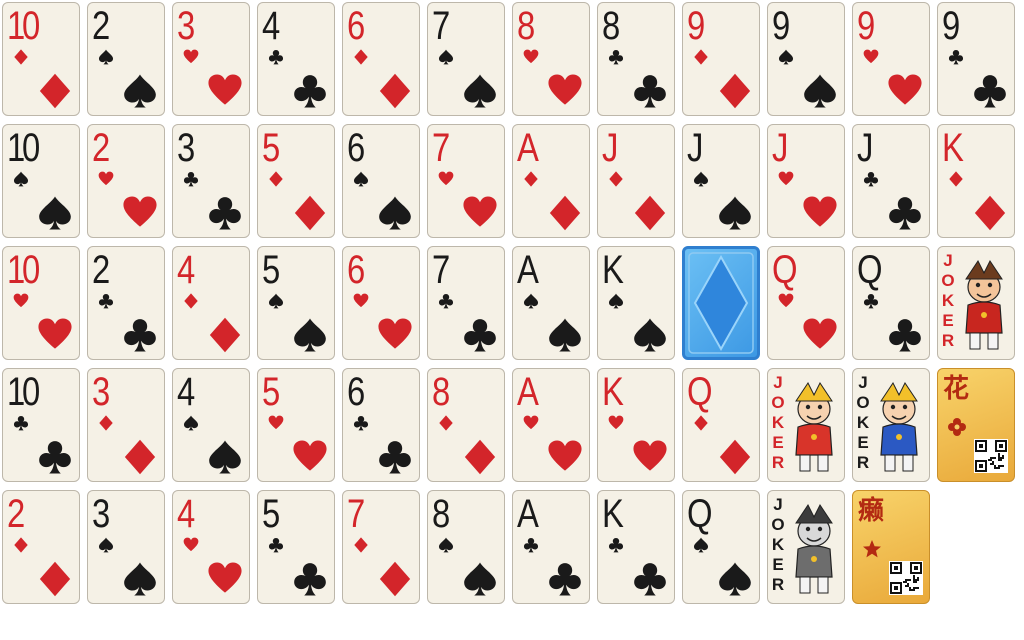  Describe the element at coordinates (891, 303) in the screenshot. I see `card-q-of-clubs: Q` at that location.